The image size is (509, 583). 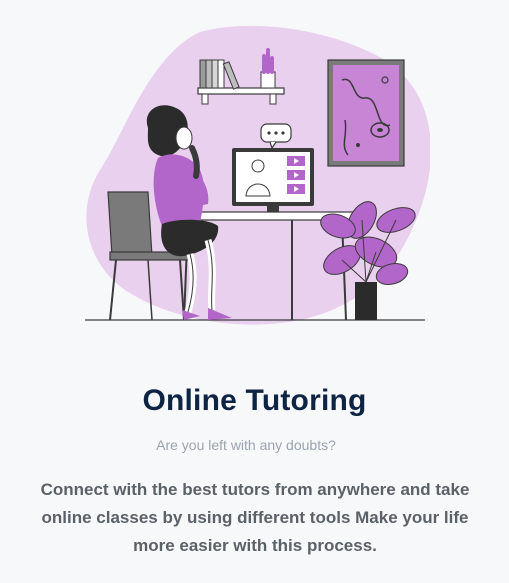 I want to click on feature-title: Online Tutoring, so click(x=254, y=400).